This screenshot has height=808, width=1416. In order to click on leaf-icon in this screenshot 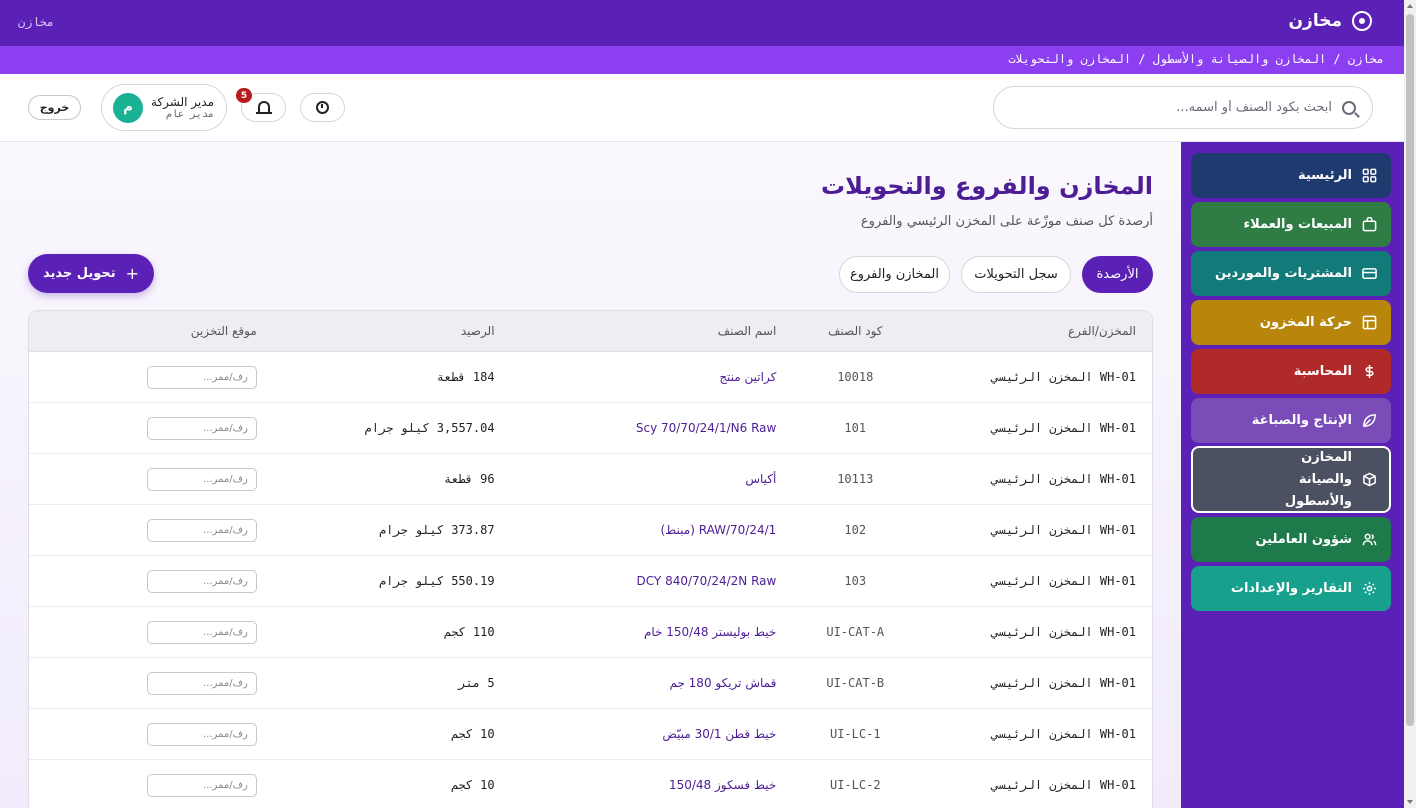, I will do `click(1369, 420)`.